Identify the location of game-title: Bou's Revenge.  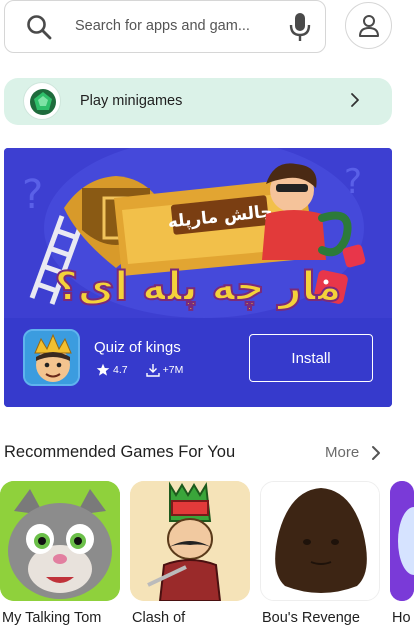
(311, 618).